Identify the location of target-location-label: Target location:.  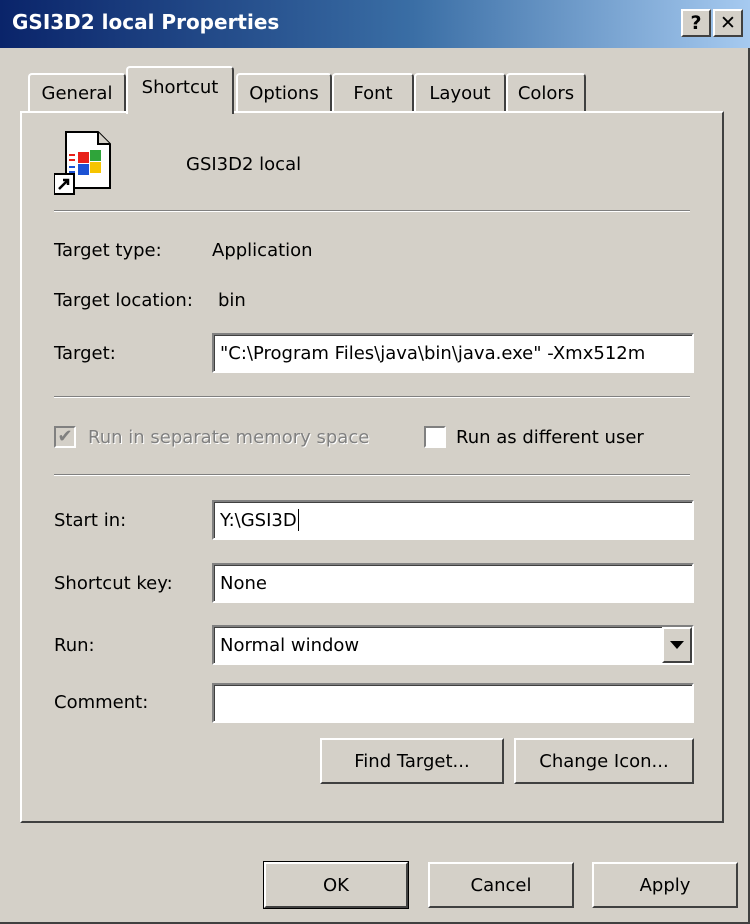
(123, 300).